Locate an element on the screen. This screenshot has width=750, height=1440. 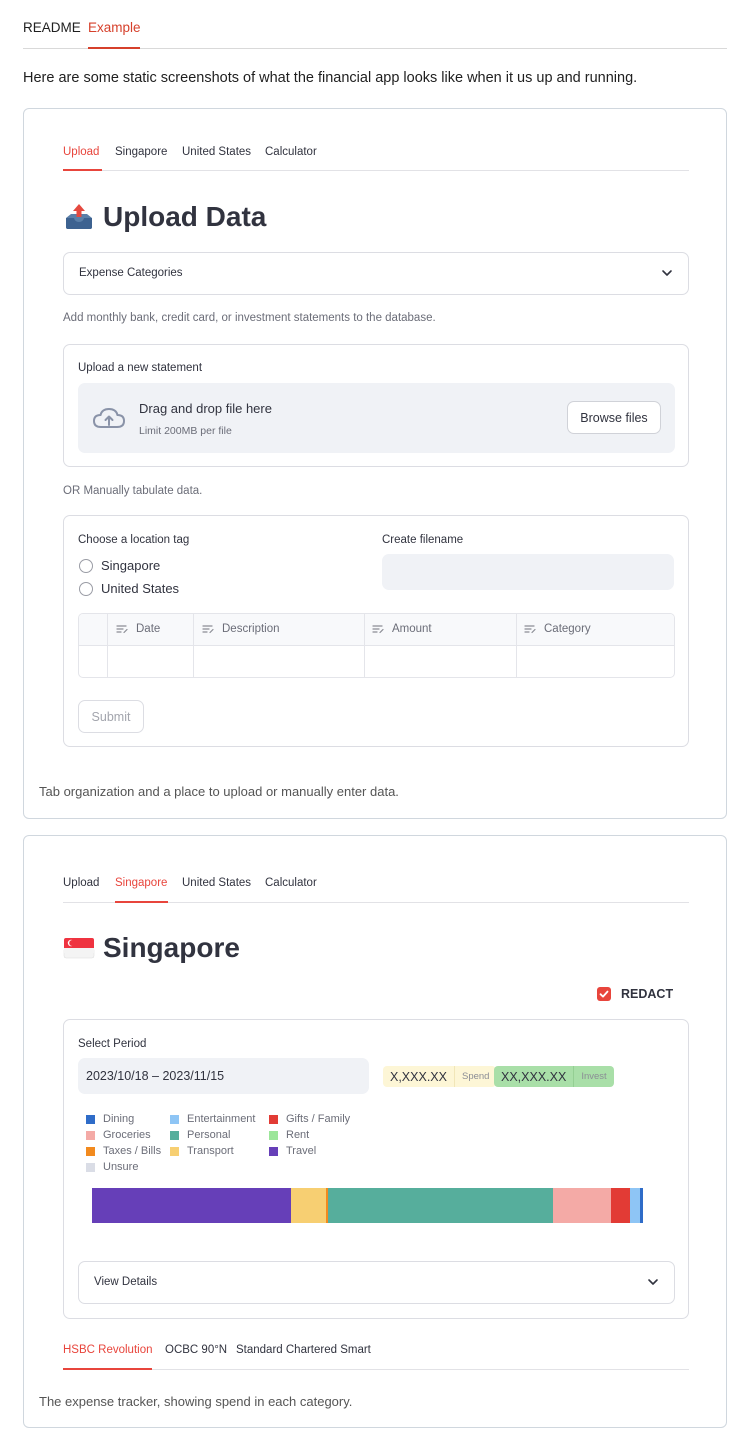
invest-badge: XX,XXX.XX Invest is located at coordinates (554, 1076).